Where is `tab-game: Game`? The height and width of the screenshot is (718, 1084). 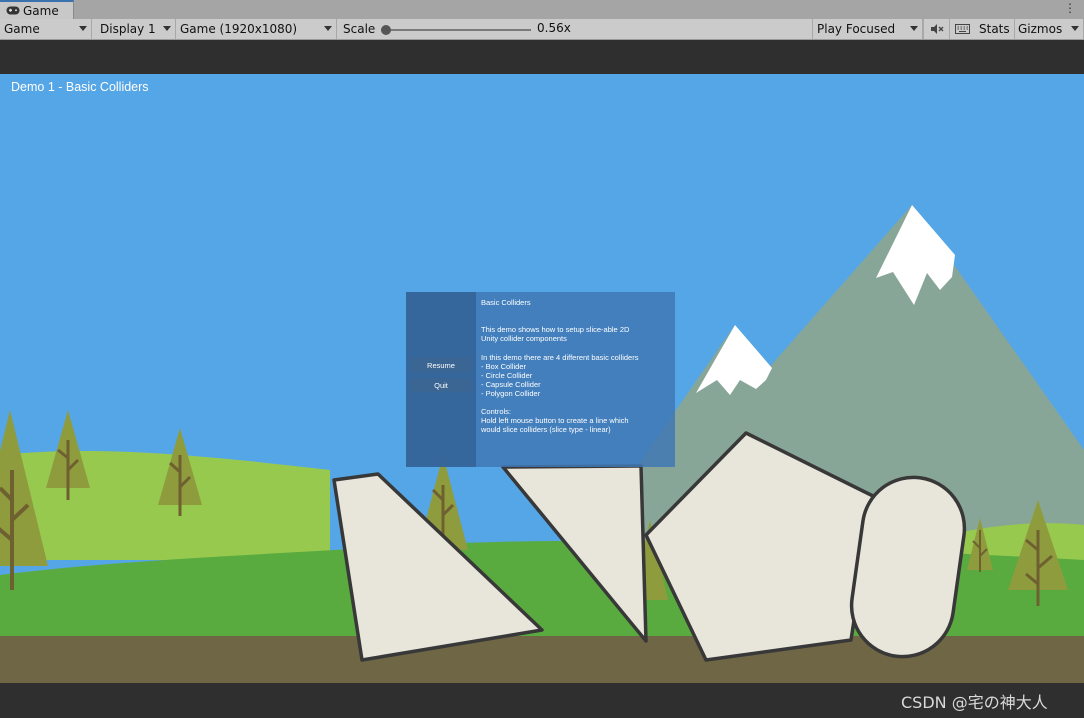
tab-game: Game is located at coordinates (37, 9).